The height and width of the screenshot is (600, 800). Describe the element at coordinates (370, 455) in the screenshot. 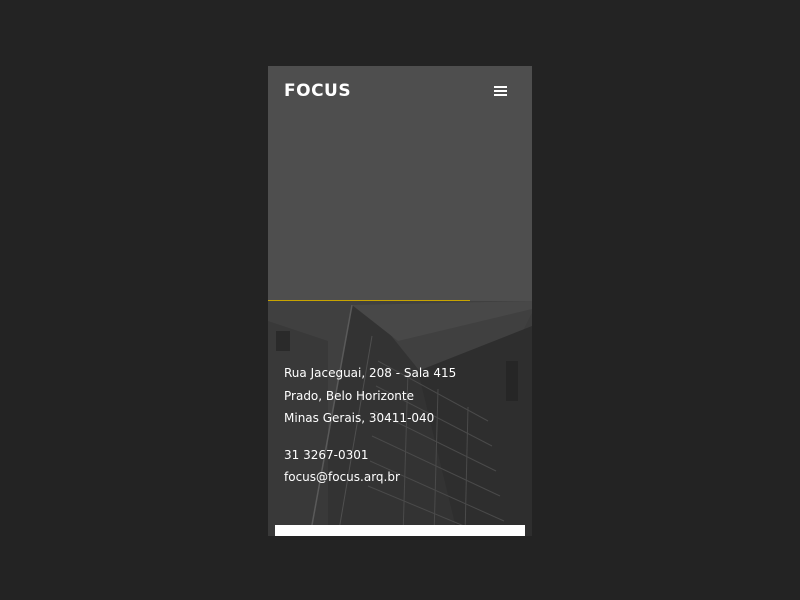

I see `phone-link: 31 3267-0301` at that location.